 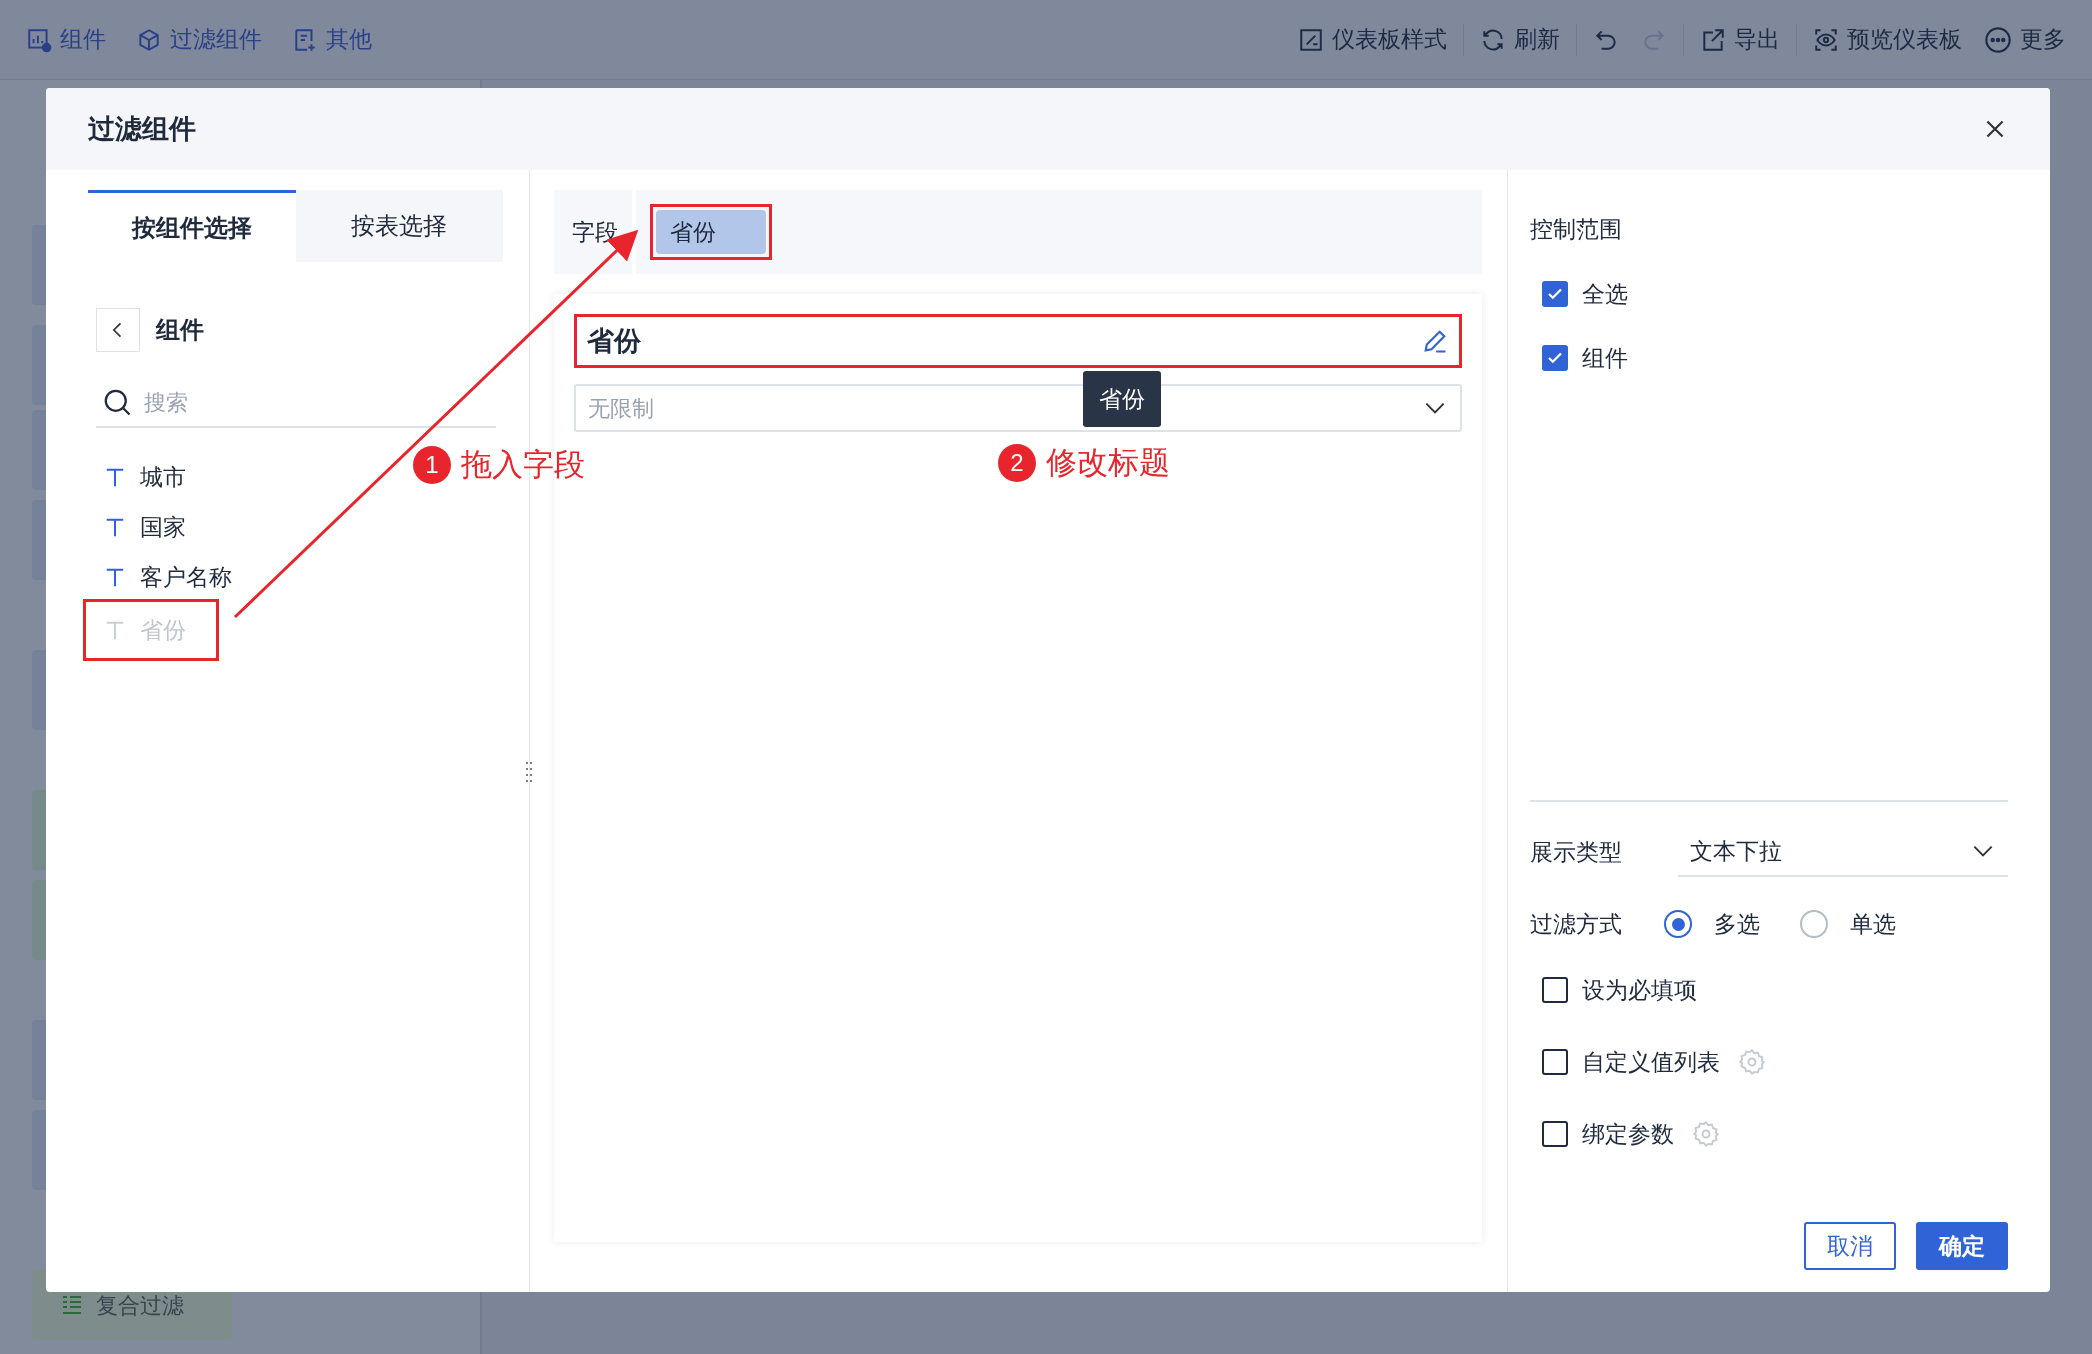 What do you see at coordinates (181, 577) in the screenshot?
I see `field-item: 客户名称` at bounding box center [181, 577].